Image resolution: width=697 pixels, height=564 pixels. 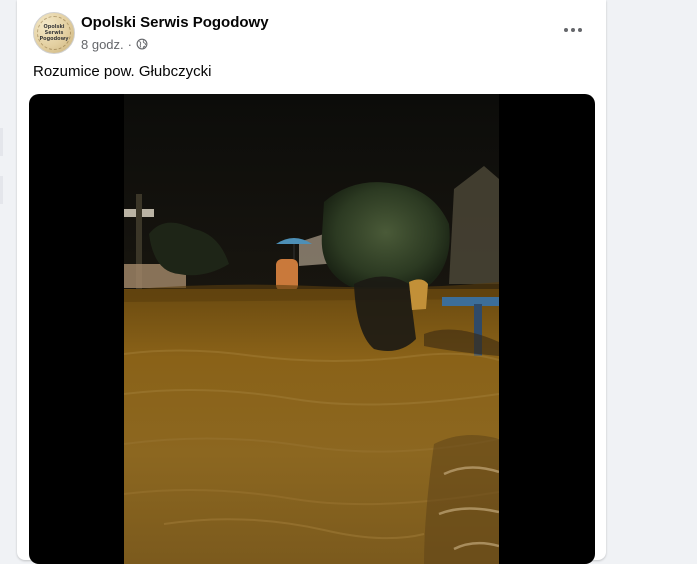 What do you see at coordinates (142, 44) in the screenshot?
I see `globe-icon` at bounding box center [142, 44].